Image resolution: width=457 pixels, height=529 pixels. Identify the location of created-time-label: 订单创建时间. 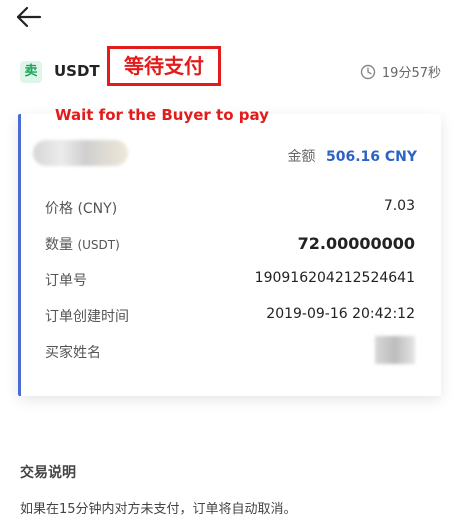
(87, 317).